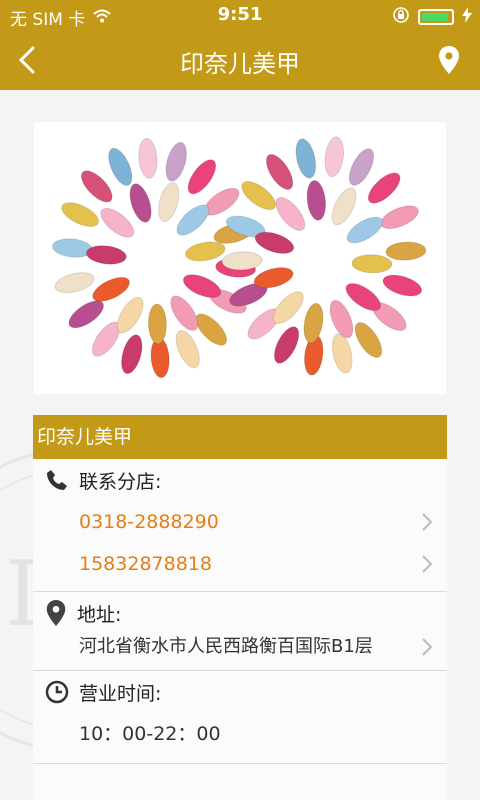 The height and width of the screenshot is (800, 480). What do you see at coordinates (240, 522) in the screenshot?
I see `phone-row-1: 0318-2888290` at bounding box center [240, 522].